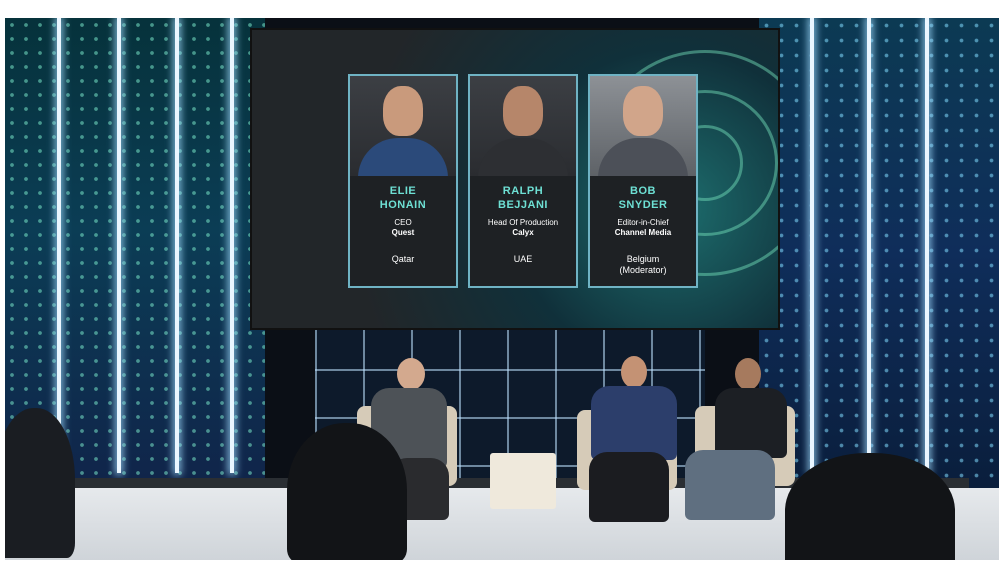  I want to click on side-table, so click(523, 481).